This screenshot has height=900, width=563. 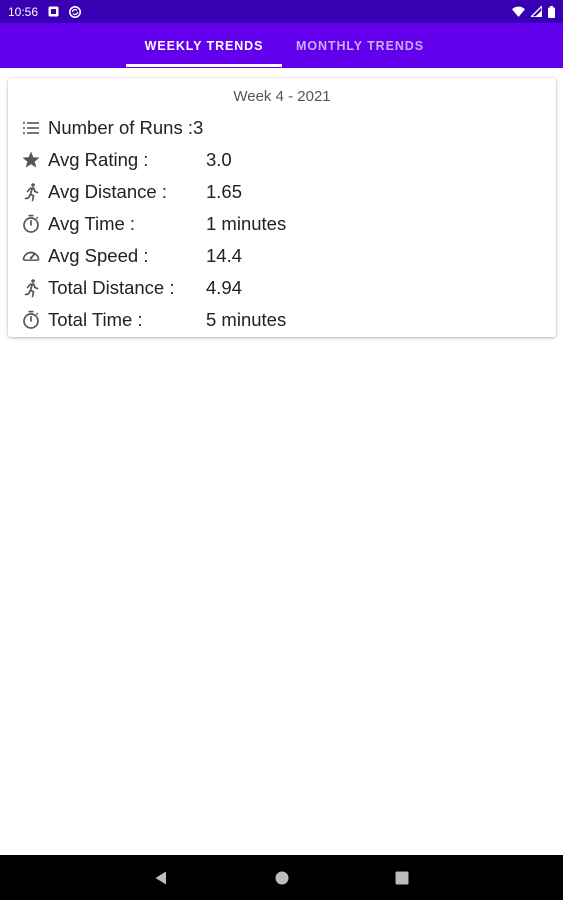 What do you see at coordinates (23, 11) in the screenshot?
I see `status-time: 10:56` at bounding box center [23, 11].